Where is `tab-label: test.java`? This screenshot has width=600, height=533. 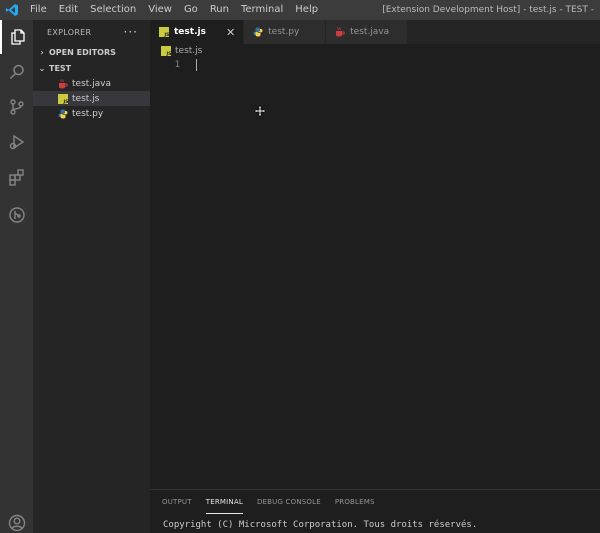 tab-label: test.java is located at coordinates (370, 32).